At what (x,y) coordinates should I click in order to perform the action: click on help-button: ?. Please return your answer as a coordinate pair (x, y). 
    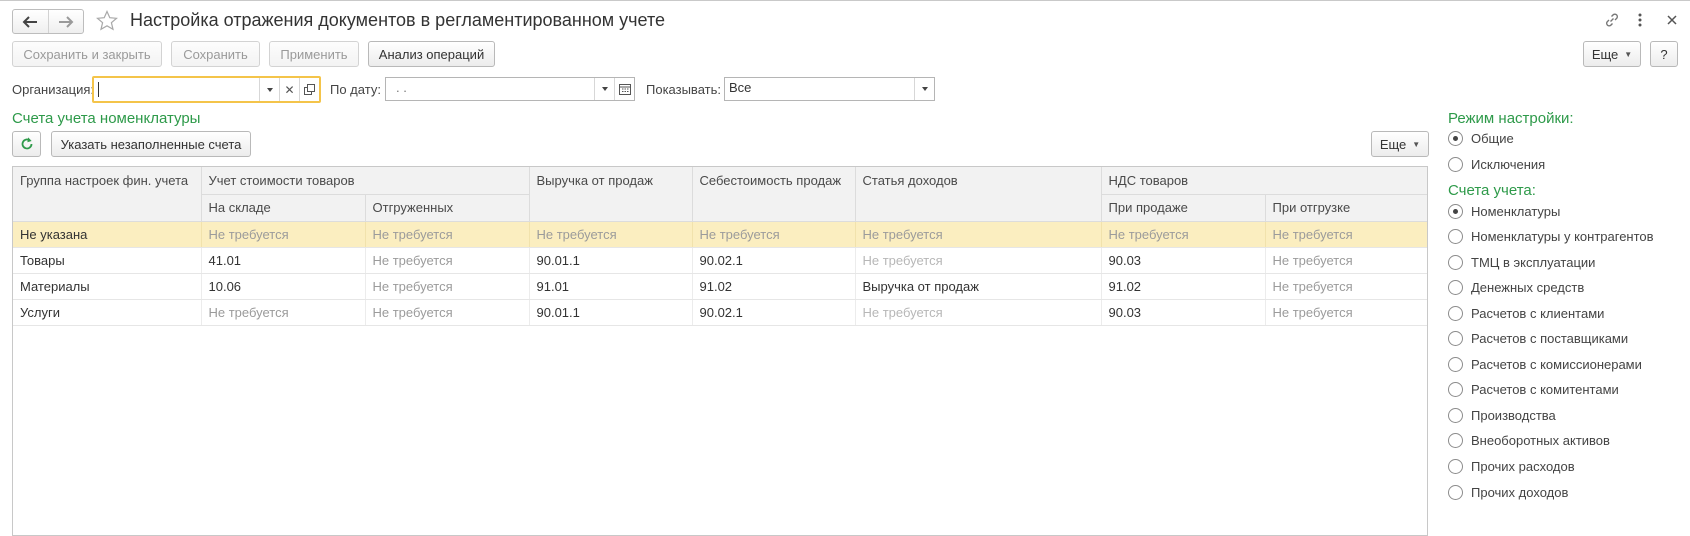
    Looking at the image, I should click on (1664, 54).